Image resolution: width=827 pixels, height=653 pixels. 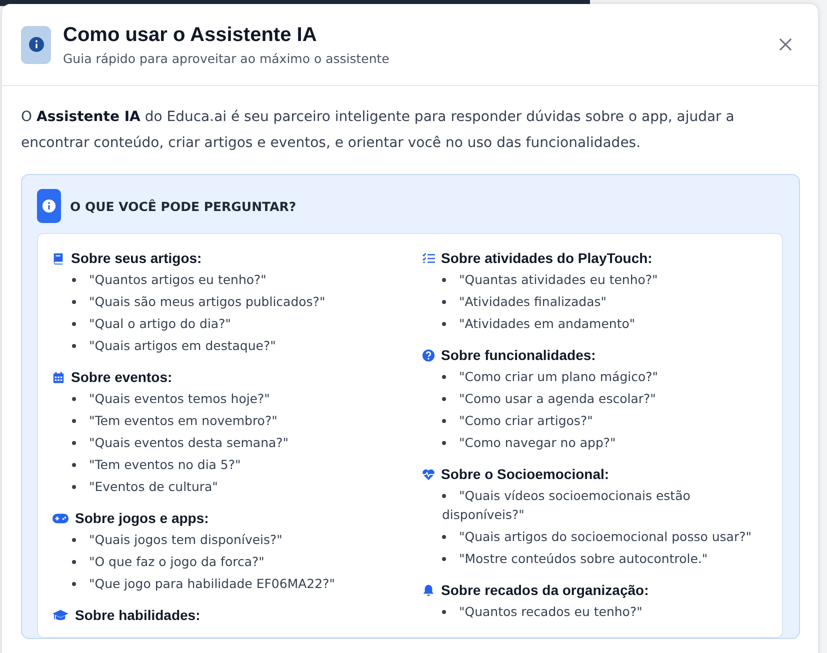 What do you see at coordinates (217, 442) in the screenshot?
I see `example-question: "Quais eventos desta semana?"` at bounding box center [217, 442].